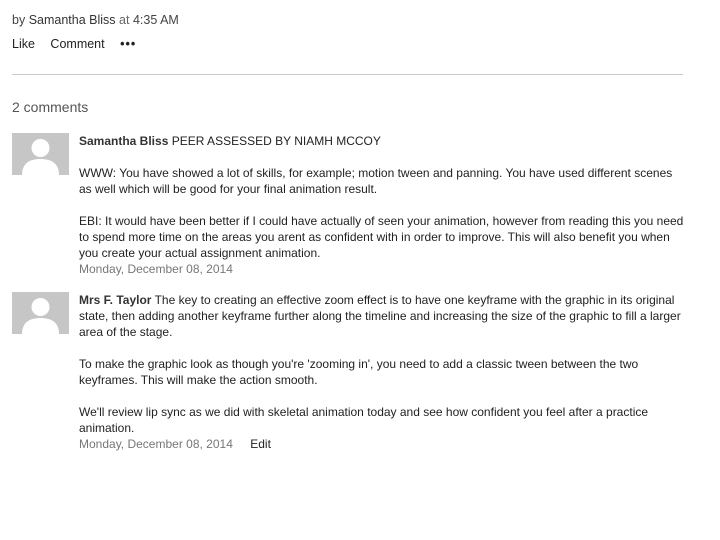 The image size is (720, 540). Describe the element at coordinates (72, 20) in the screenshot. I see `post-author: Samantha Bliss` at that location.